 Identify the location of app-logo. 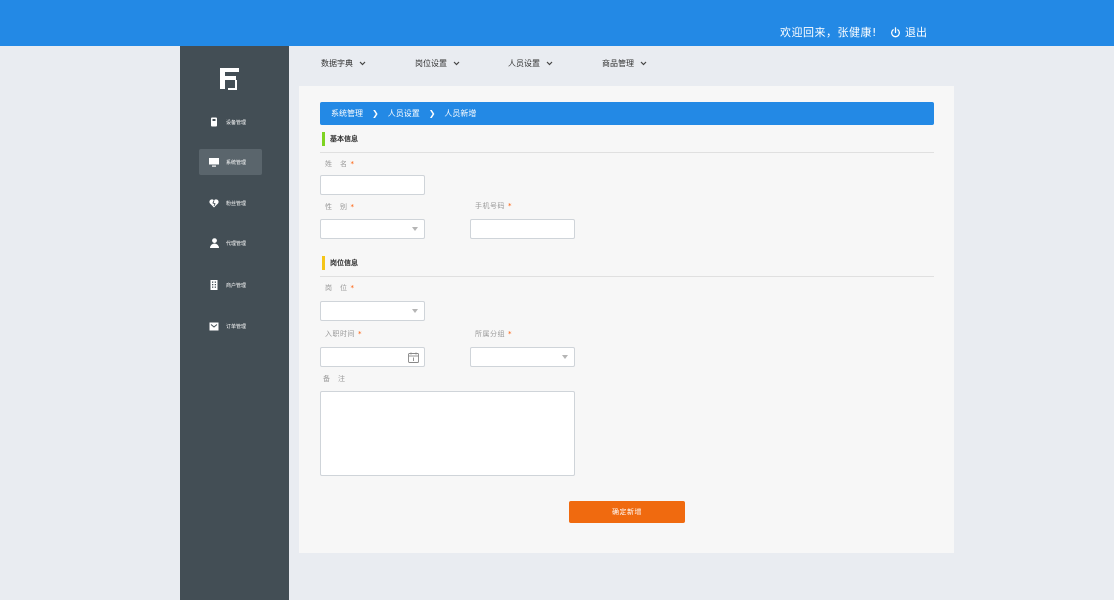
(230, 79).